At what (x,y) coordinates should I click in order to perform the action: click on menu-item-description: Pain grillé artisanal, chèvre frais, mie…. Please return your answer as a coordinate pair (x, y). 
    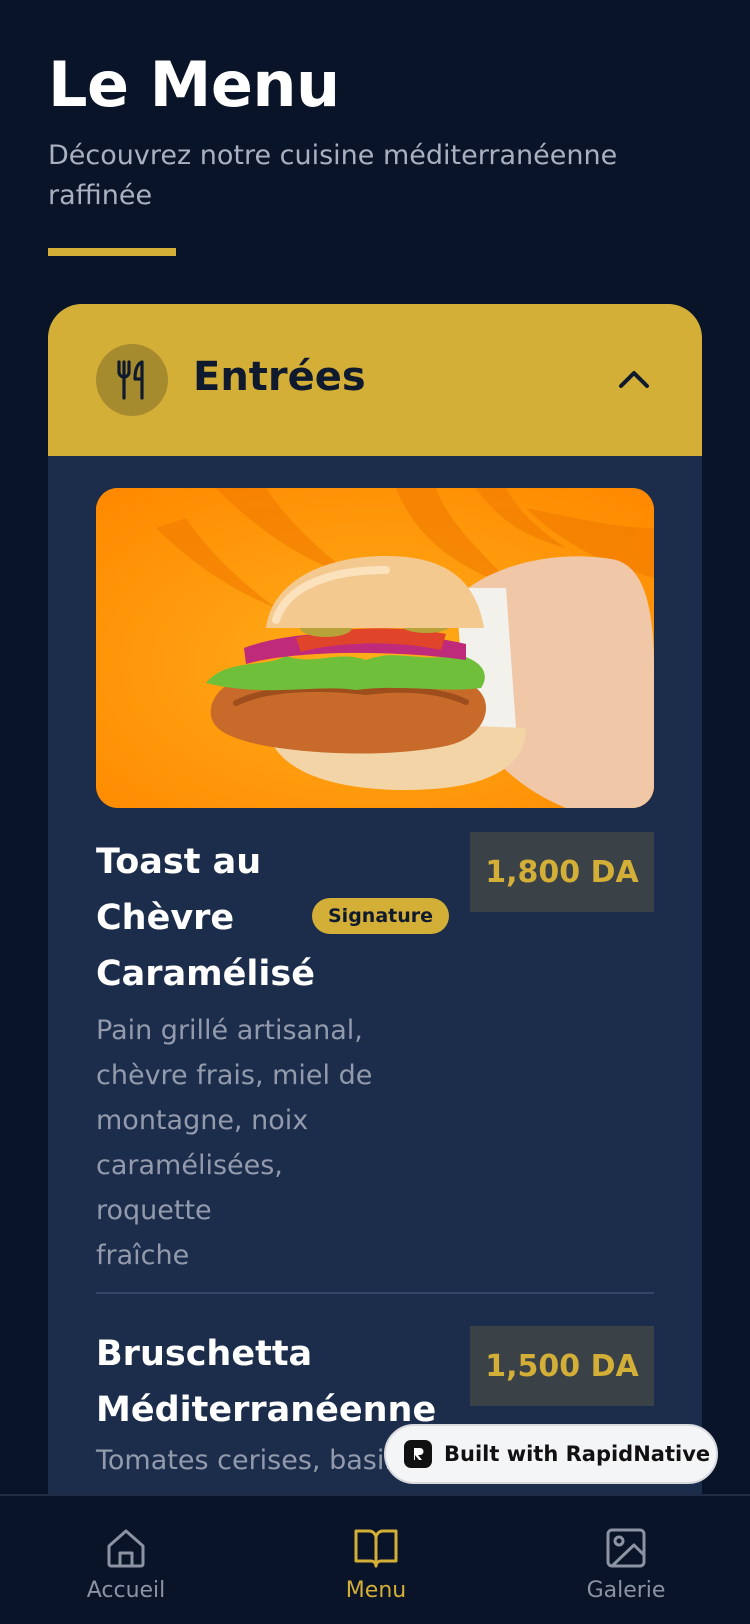
    Looking at the image, I should click on (234, 1143).